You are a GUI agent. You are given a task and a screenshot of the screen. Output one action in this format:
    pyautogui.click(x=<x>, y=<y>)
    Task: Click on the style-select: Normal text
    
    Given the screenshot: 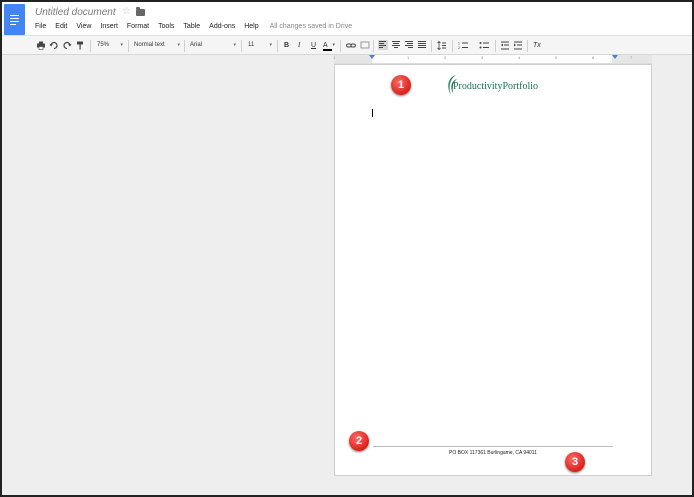 What is the action you would take?
    pyautogui.click(x=157, y=45)
    